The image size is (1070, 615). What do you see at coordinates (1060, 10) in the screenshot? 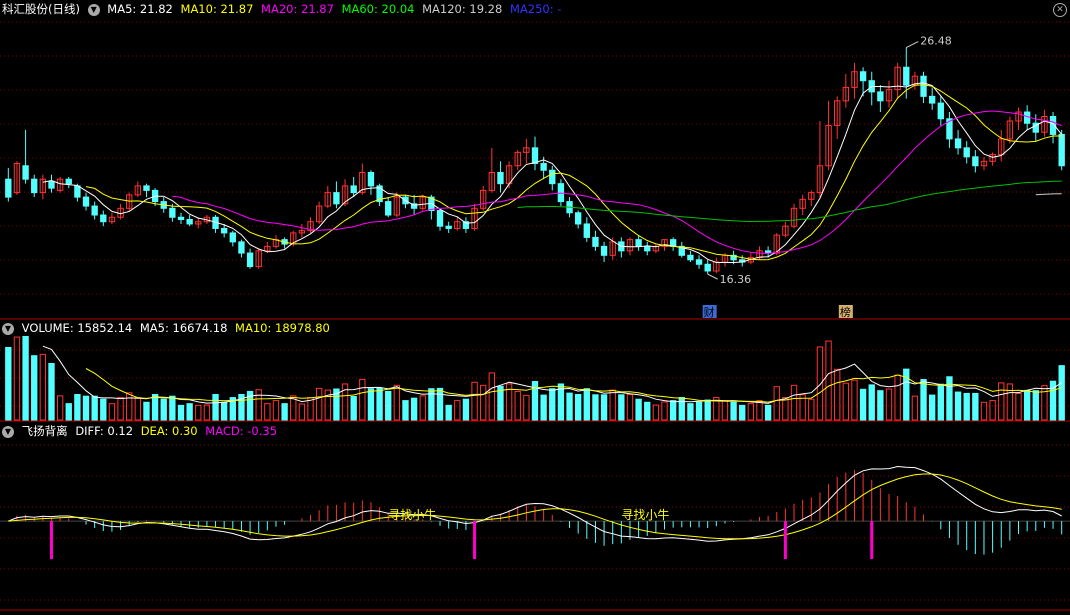
I see `close-icon: ✕` at bounding box center [1060, 10].